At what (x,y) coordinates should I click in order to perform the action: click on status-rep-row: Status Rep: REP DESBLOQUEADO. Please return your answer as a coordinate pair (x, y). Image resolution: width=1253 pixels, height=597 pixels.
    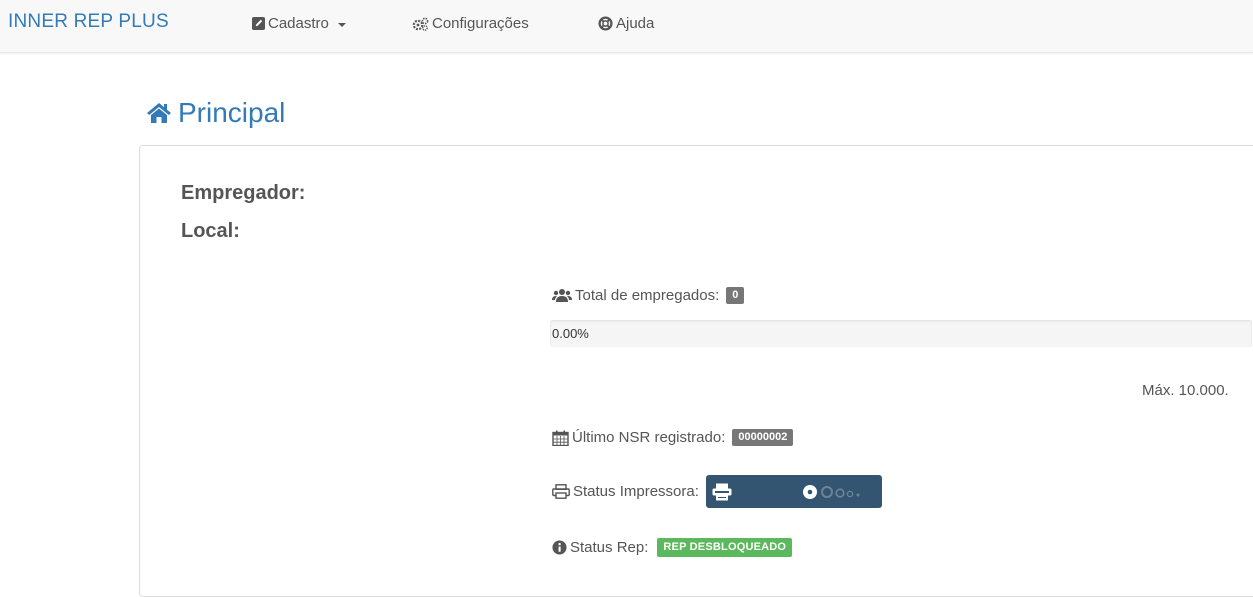
    Looking at the image, I should click on (672, 547).